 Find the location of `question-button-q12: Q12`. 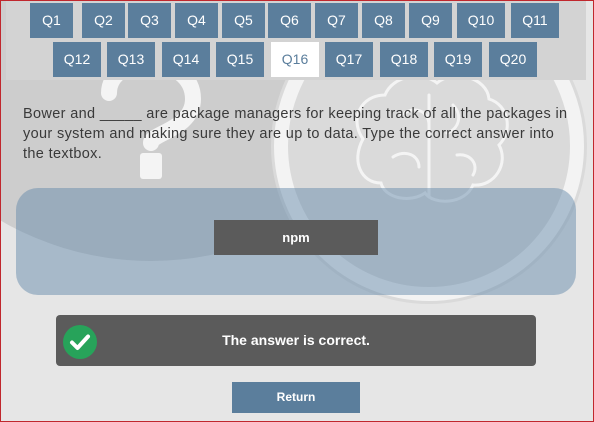

question-button-q12: Q12 is located at coordinates (77, 59).